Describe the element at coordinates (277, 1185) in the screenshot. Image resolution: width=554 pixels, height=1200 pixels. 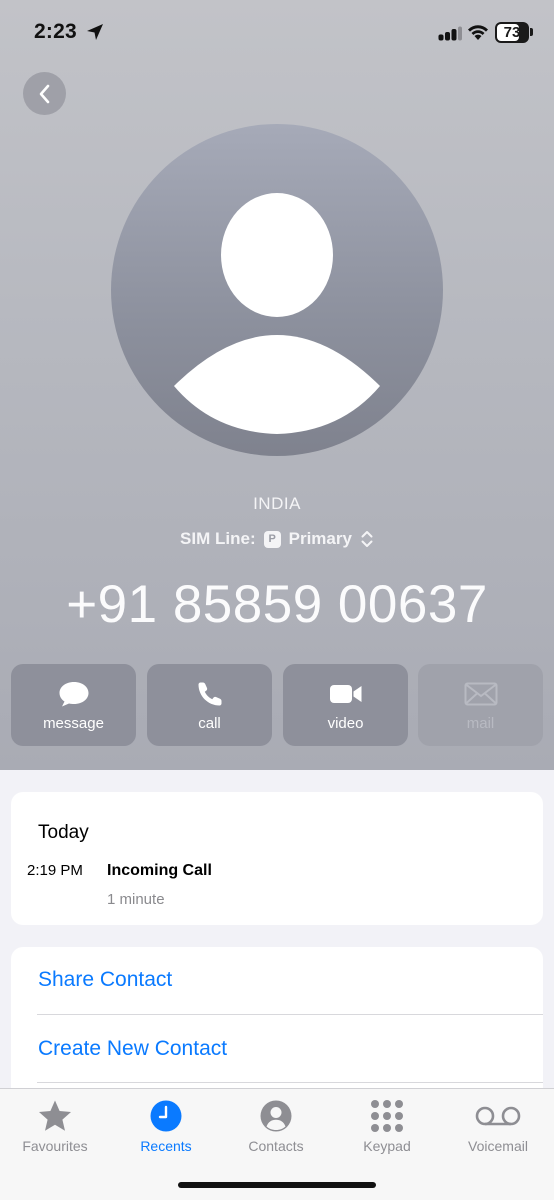
I see `home-indicator` at that location.